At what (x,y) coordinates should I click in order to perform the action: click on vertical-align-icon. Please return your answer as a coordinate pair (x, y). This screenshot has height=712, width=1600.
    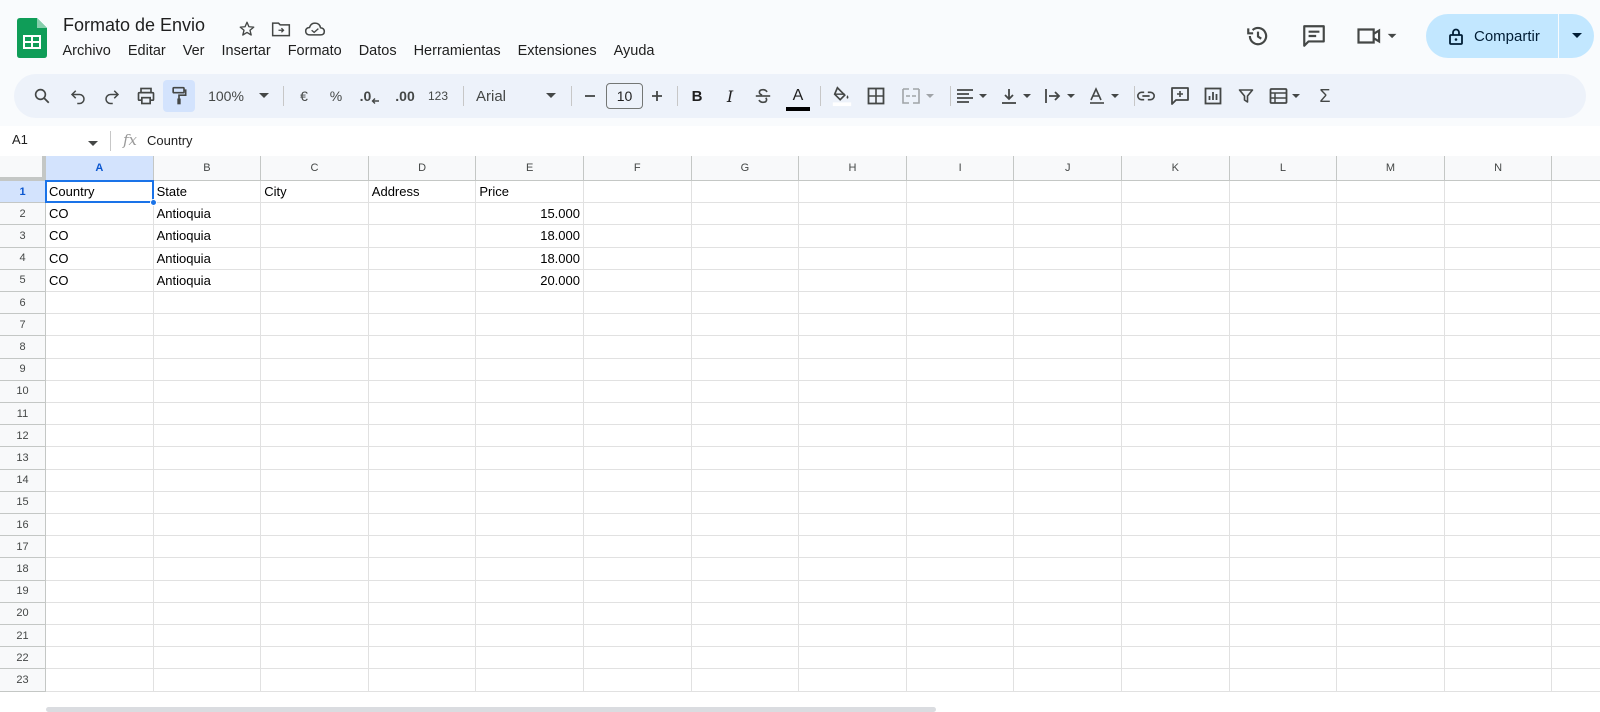
    Looking at the image, I should click on (1018, 96).